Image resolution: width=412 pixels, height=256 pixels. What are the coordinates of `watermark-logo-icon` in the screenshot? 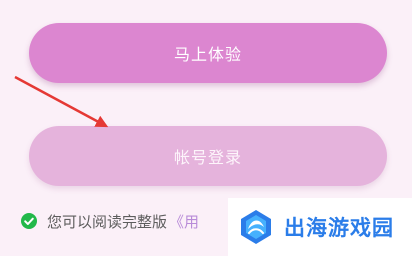 It's located at (256, 227).